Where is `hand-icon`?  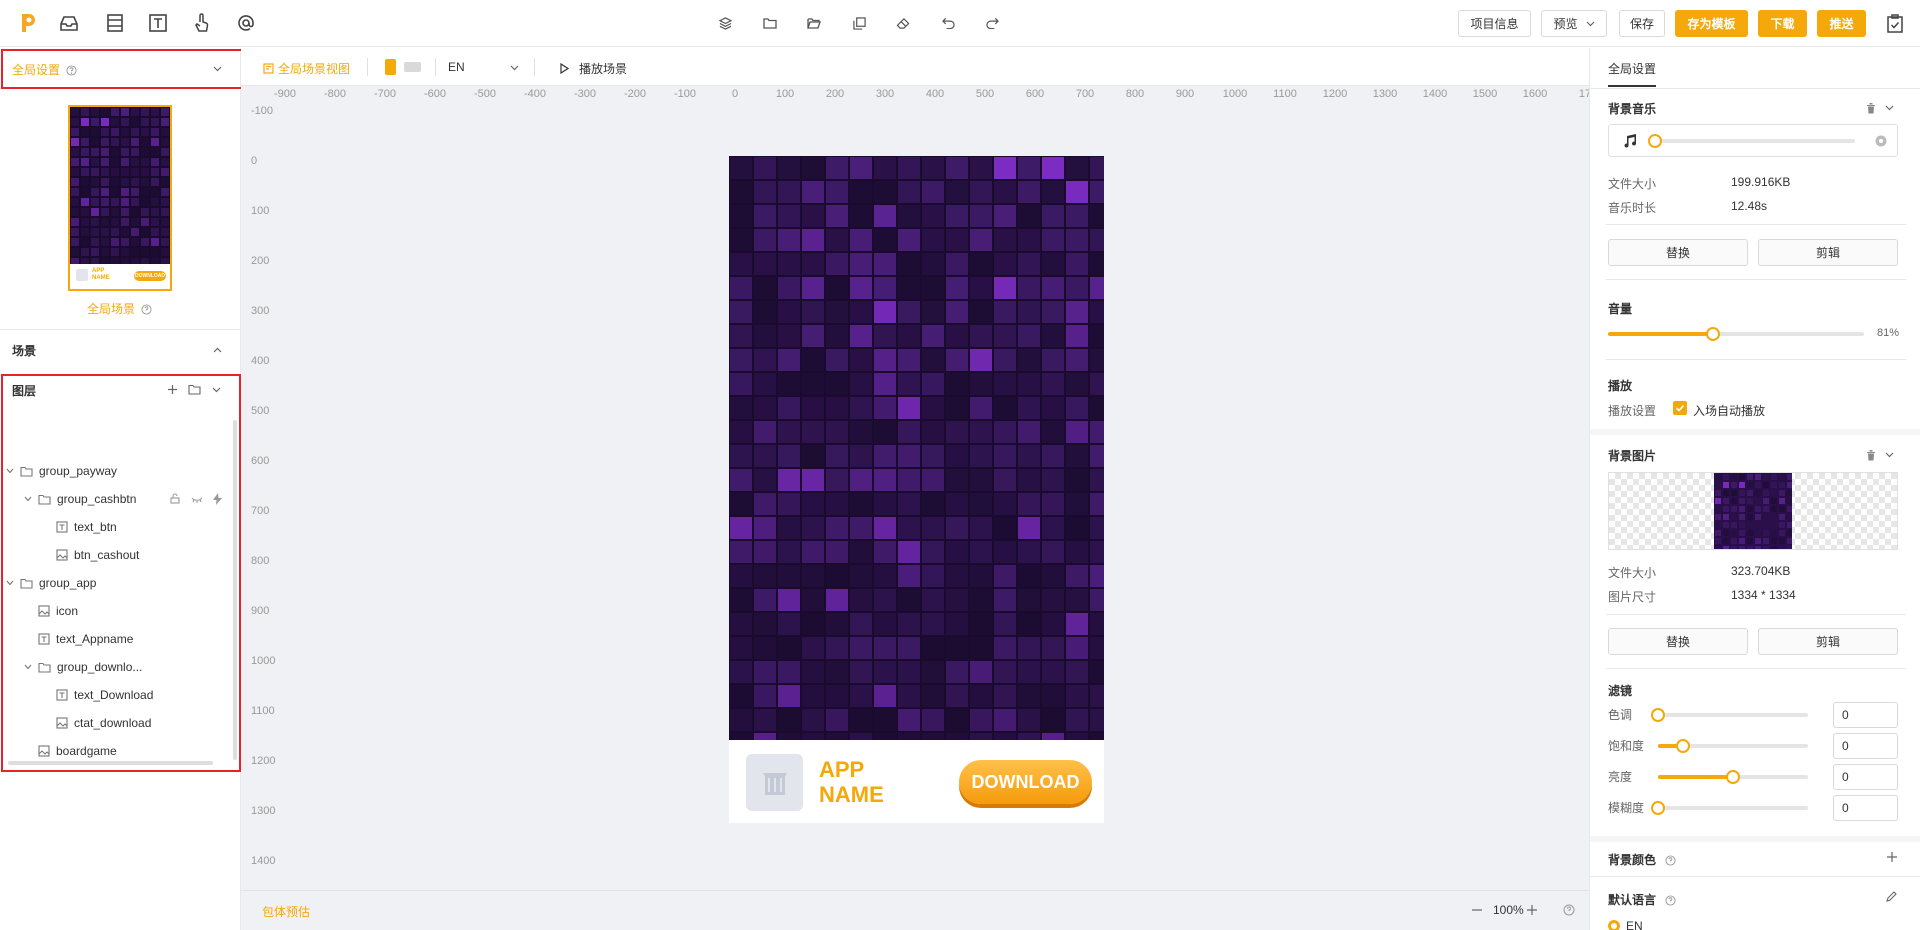
hand-icon is located at coordinates (202, 23).